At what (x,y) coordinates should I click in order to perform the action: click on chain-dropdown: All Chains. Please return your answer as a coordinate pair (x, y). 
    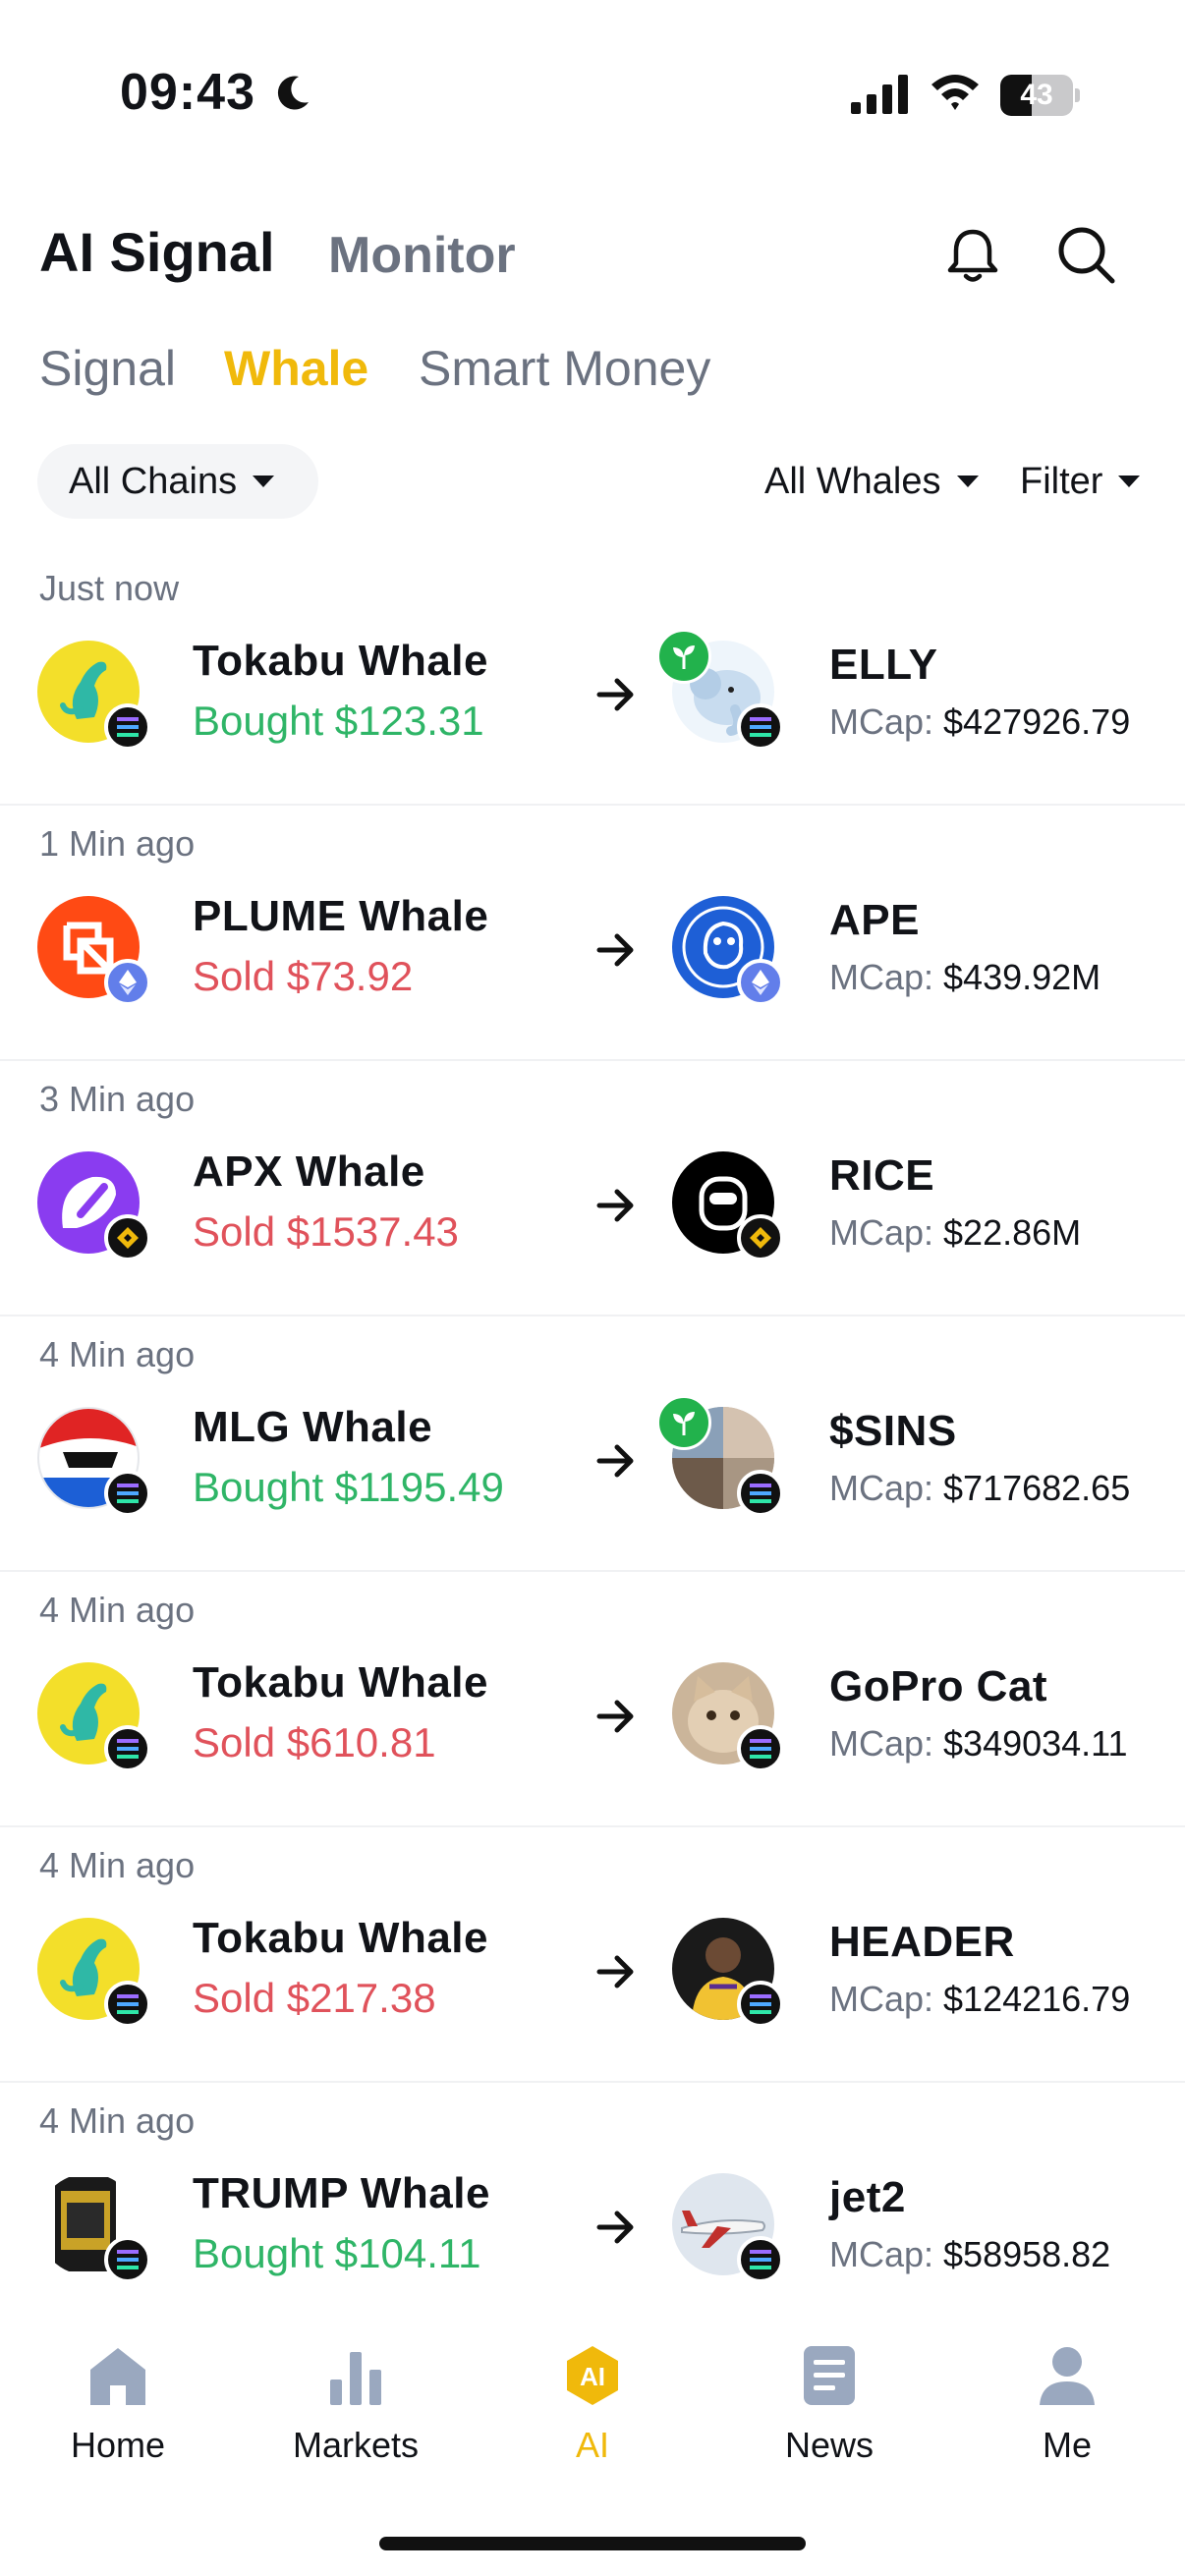
    Looking at the image, I should click on (178, 481).